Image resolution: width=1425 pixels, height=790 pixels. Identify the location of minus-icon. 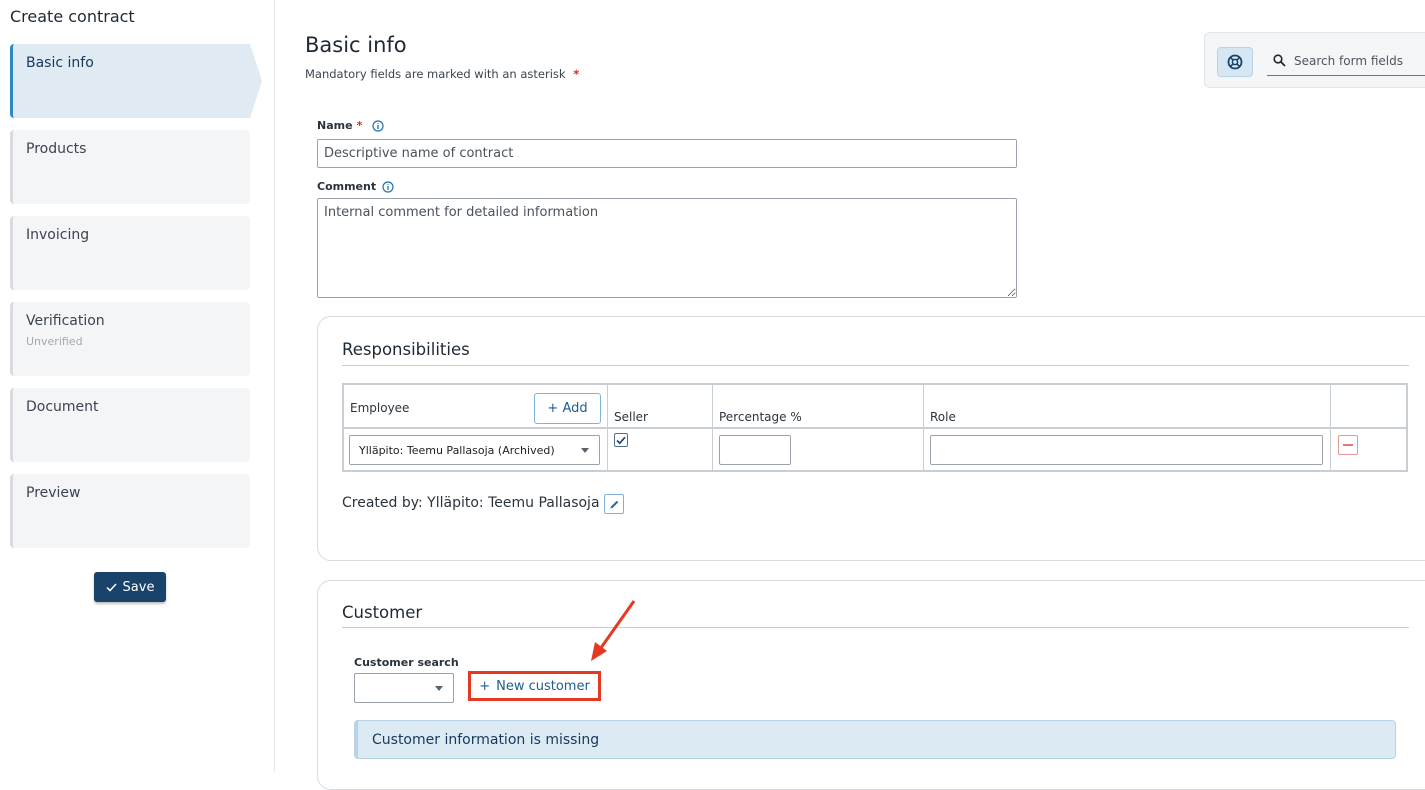
(1348, 445).